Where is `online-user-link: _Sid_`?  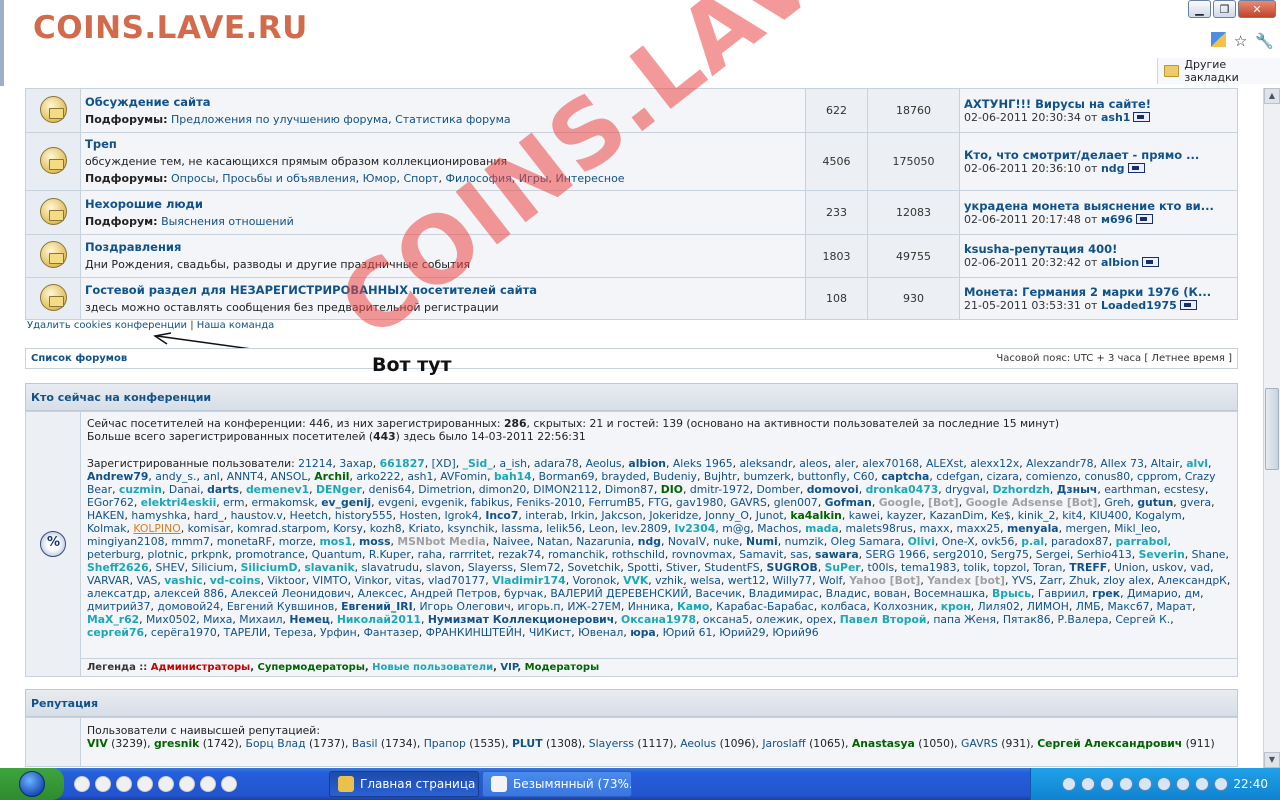
online-user-link: _Sid_ is located at coordinates (478, 463).